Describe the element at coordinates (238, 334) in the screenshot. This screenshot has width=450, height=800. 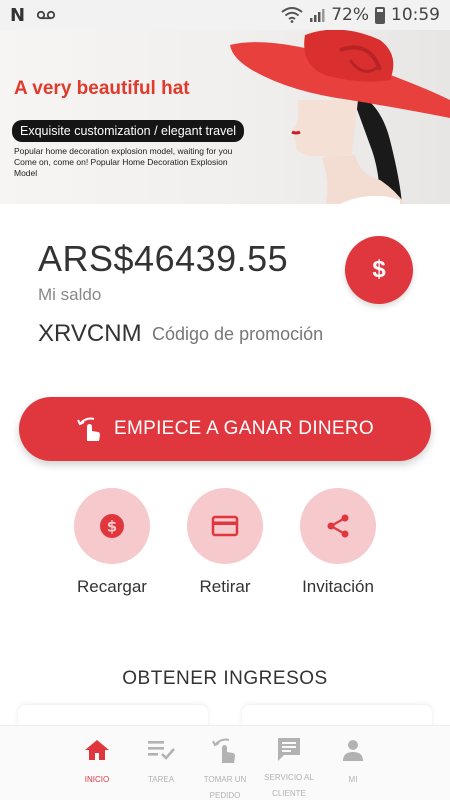
I see `promo-code-label: Código de promoción` at that location.